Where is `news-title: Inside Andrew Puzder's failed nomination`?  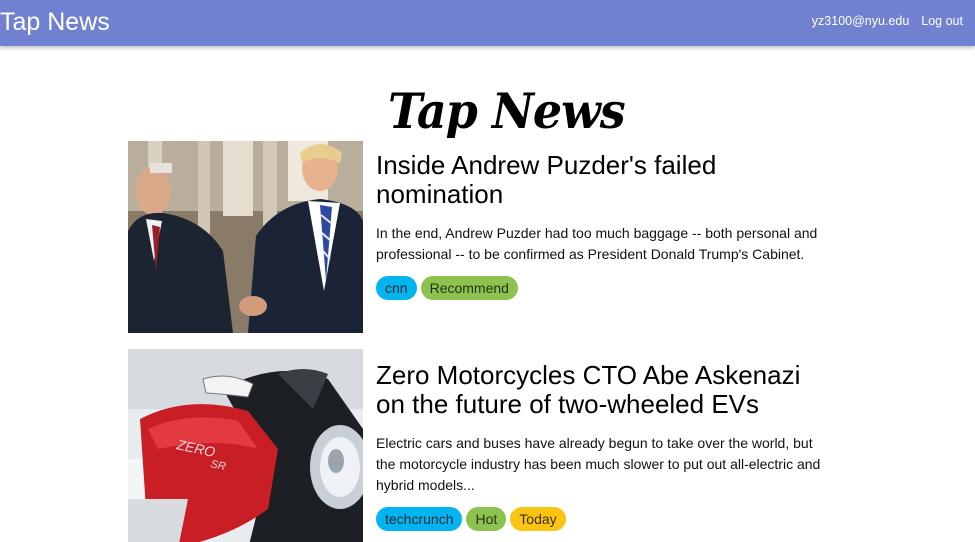
news-title: Inside Andrew Puzder's failed nomination is located at coordinates (602, 180).